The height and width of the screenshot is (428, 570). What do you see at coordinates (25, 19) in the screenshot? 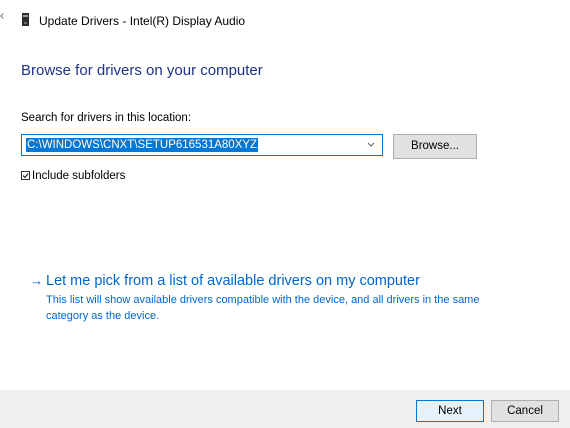
I see `device-icon` at bounding box center [25, 19].